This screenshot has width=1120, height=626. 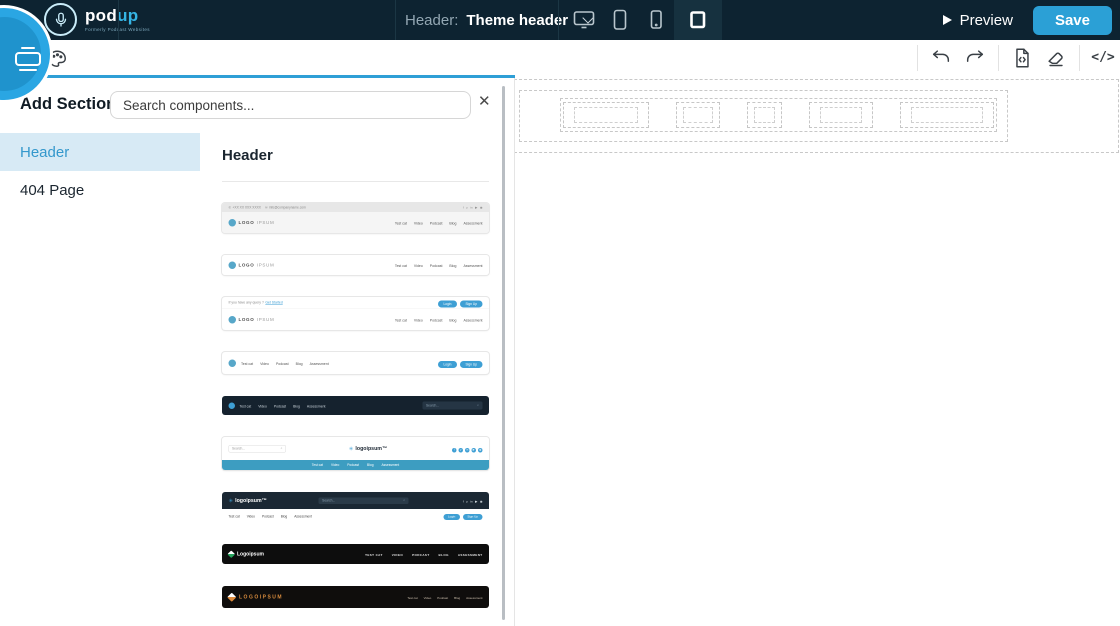 I want to click on panel-scrollbar, so click(x=503, y=353).